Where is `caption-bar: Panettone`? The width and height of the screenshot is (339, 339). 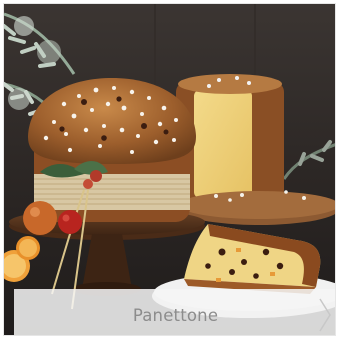
caption-bar: Panettone is located at coordinates (174, 312).